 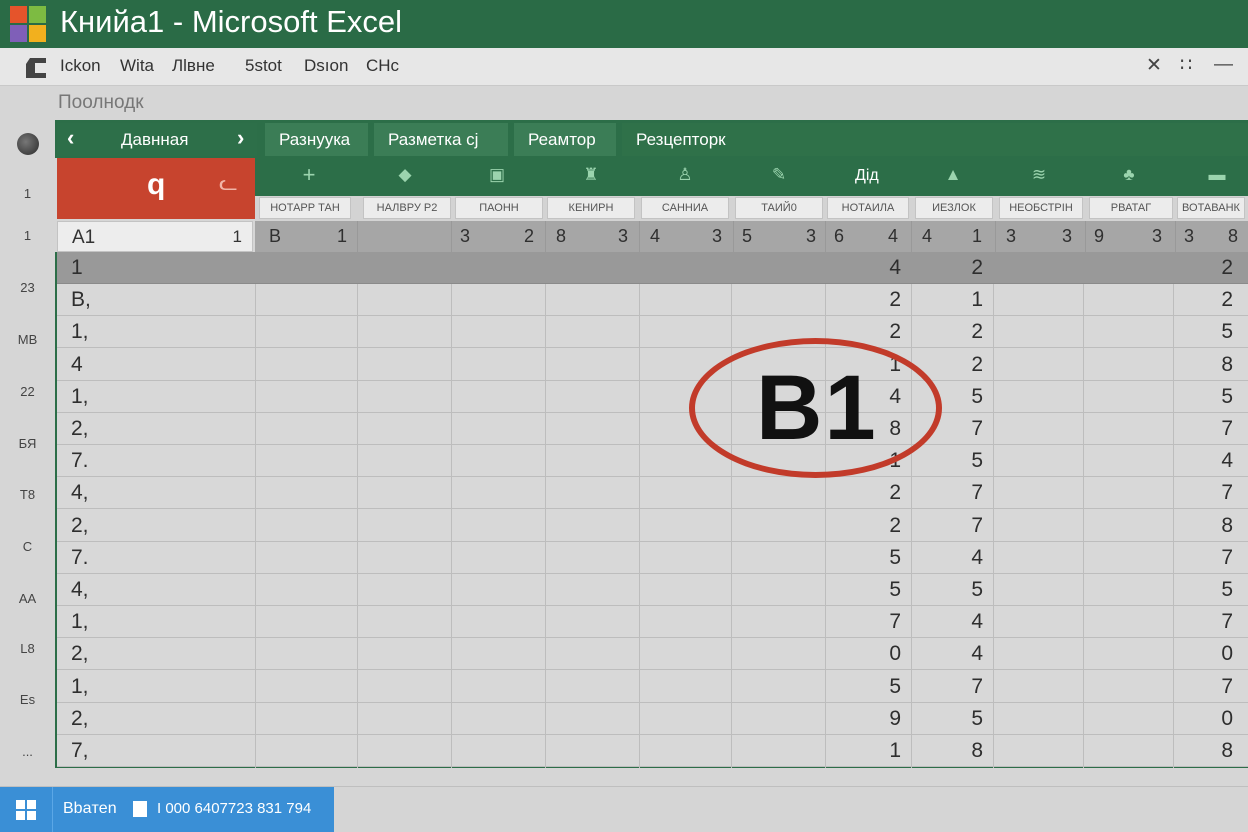 What do you see at coordinates (407, 208) in the screenshot?
I see `column-header: НАЛВРУ P2` at bounding box center [407, 208].